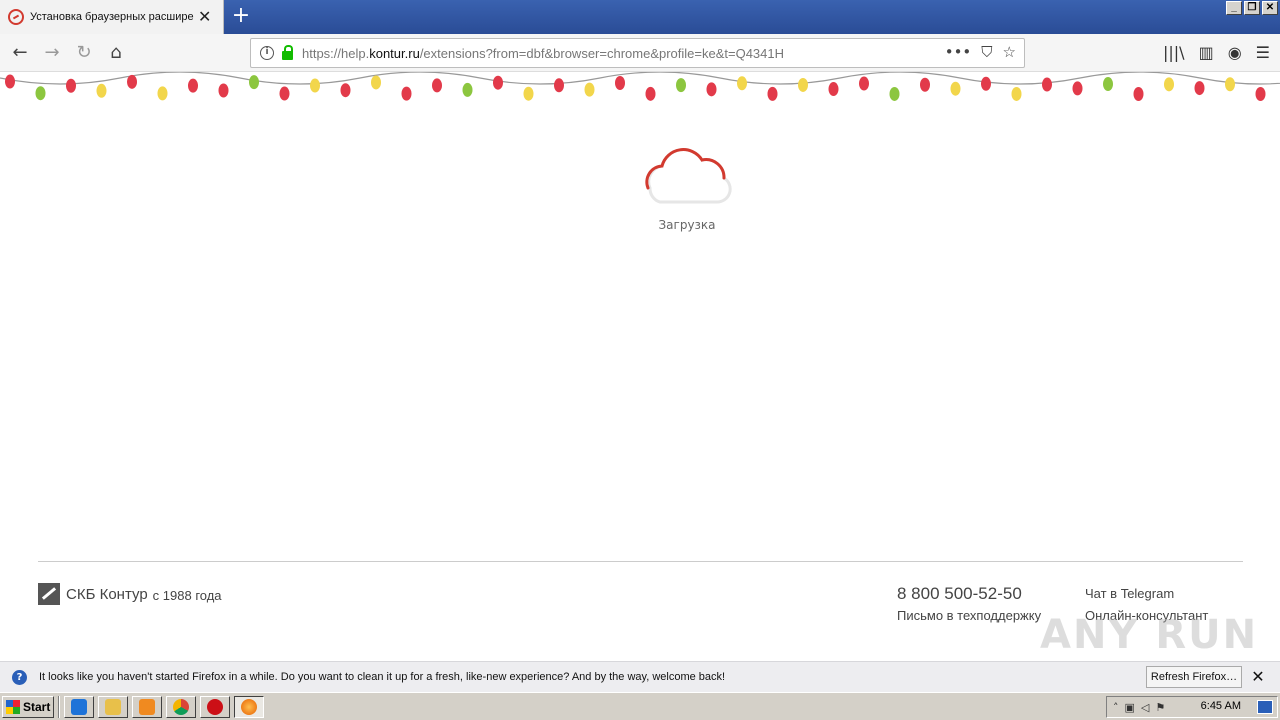 The width and height of the screenshot is (1280, 720). What do you see at coordinates (969, 615) in the screenshot?
I see `support-email-link: Письмо в техподдержку` at bounding box center [969, 615].